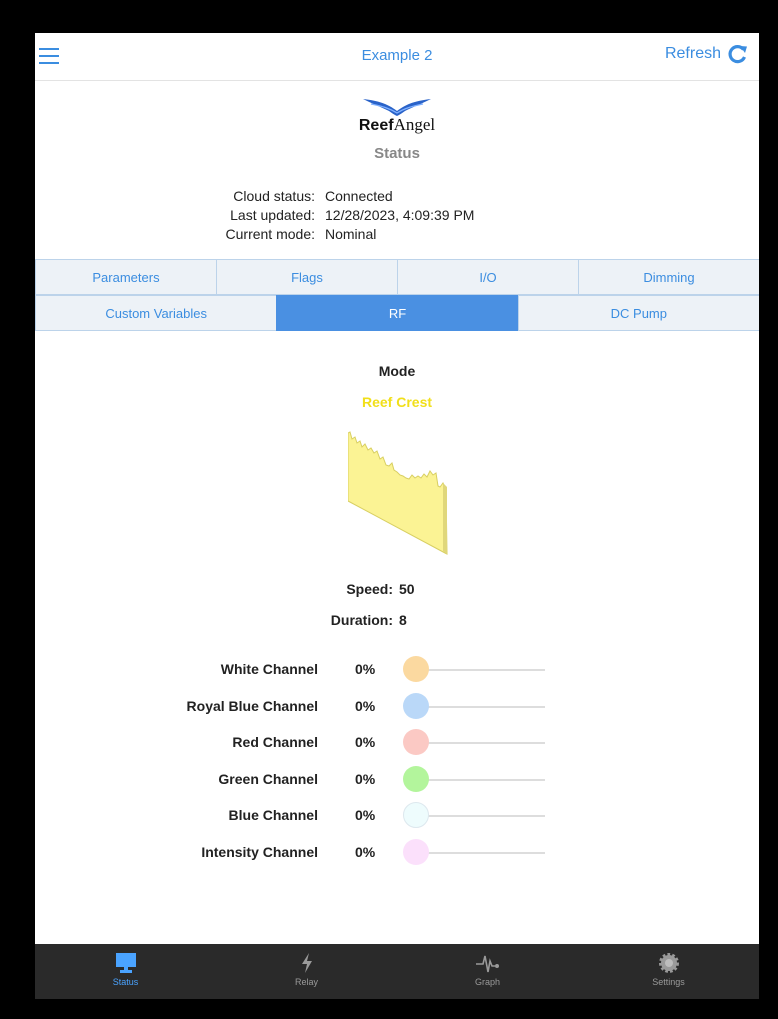 This screenshot has height=1019, width=778. What do you see at coordinates (376, 125) in the screenshot?
I see `logo-text-bold: Reef` at bounding box center [376, 125].